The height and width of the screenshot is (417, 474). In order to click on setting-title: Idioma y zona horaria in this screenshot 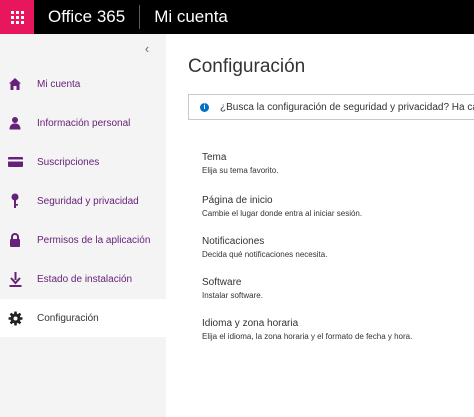, I will do `click(250, 323)`.